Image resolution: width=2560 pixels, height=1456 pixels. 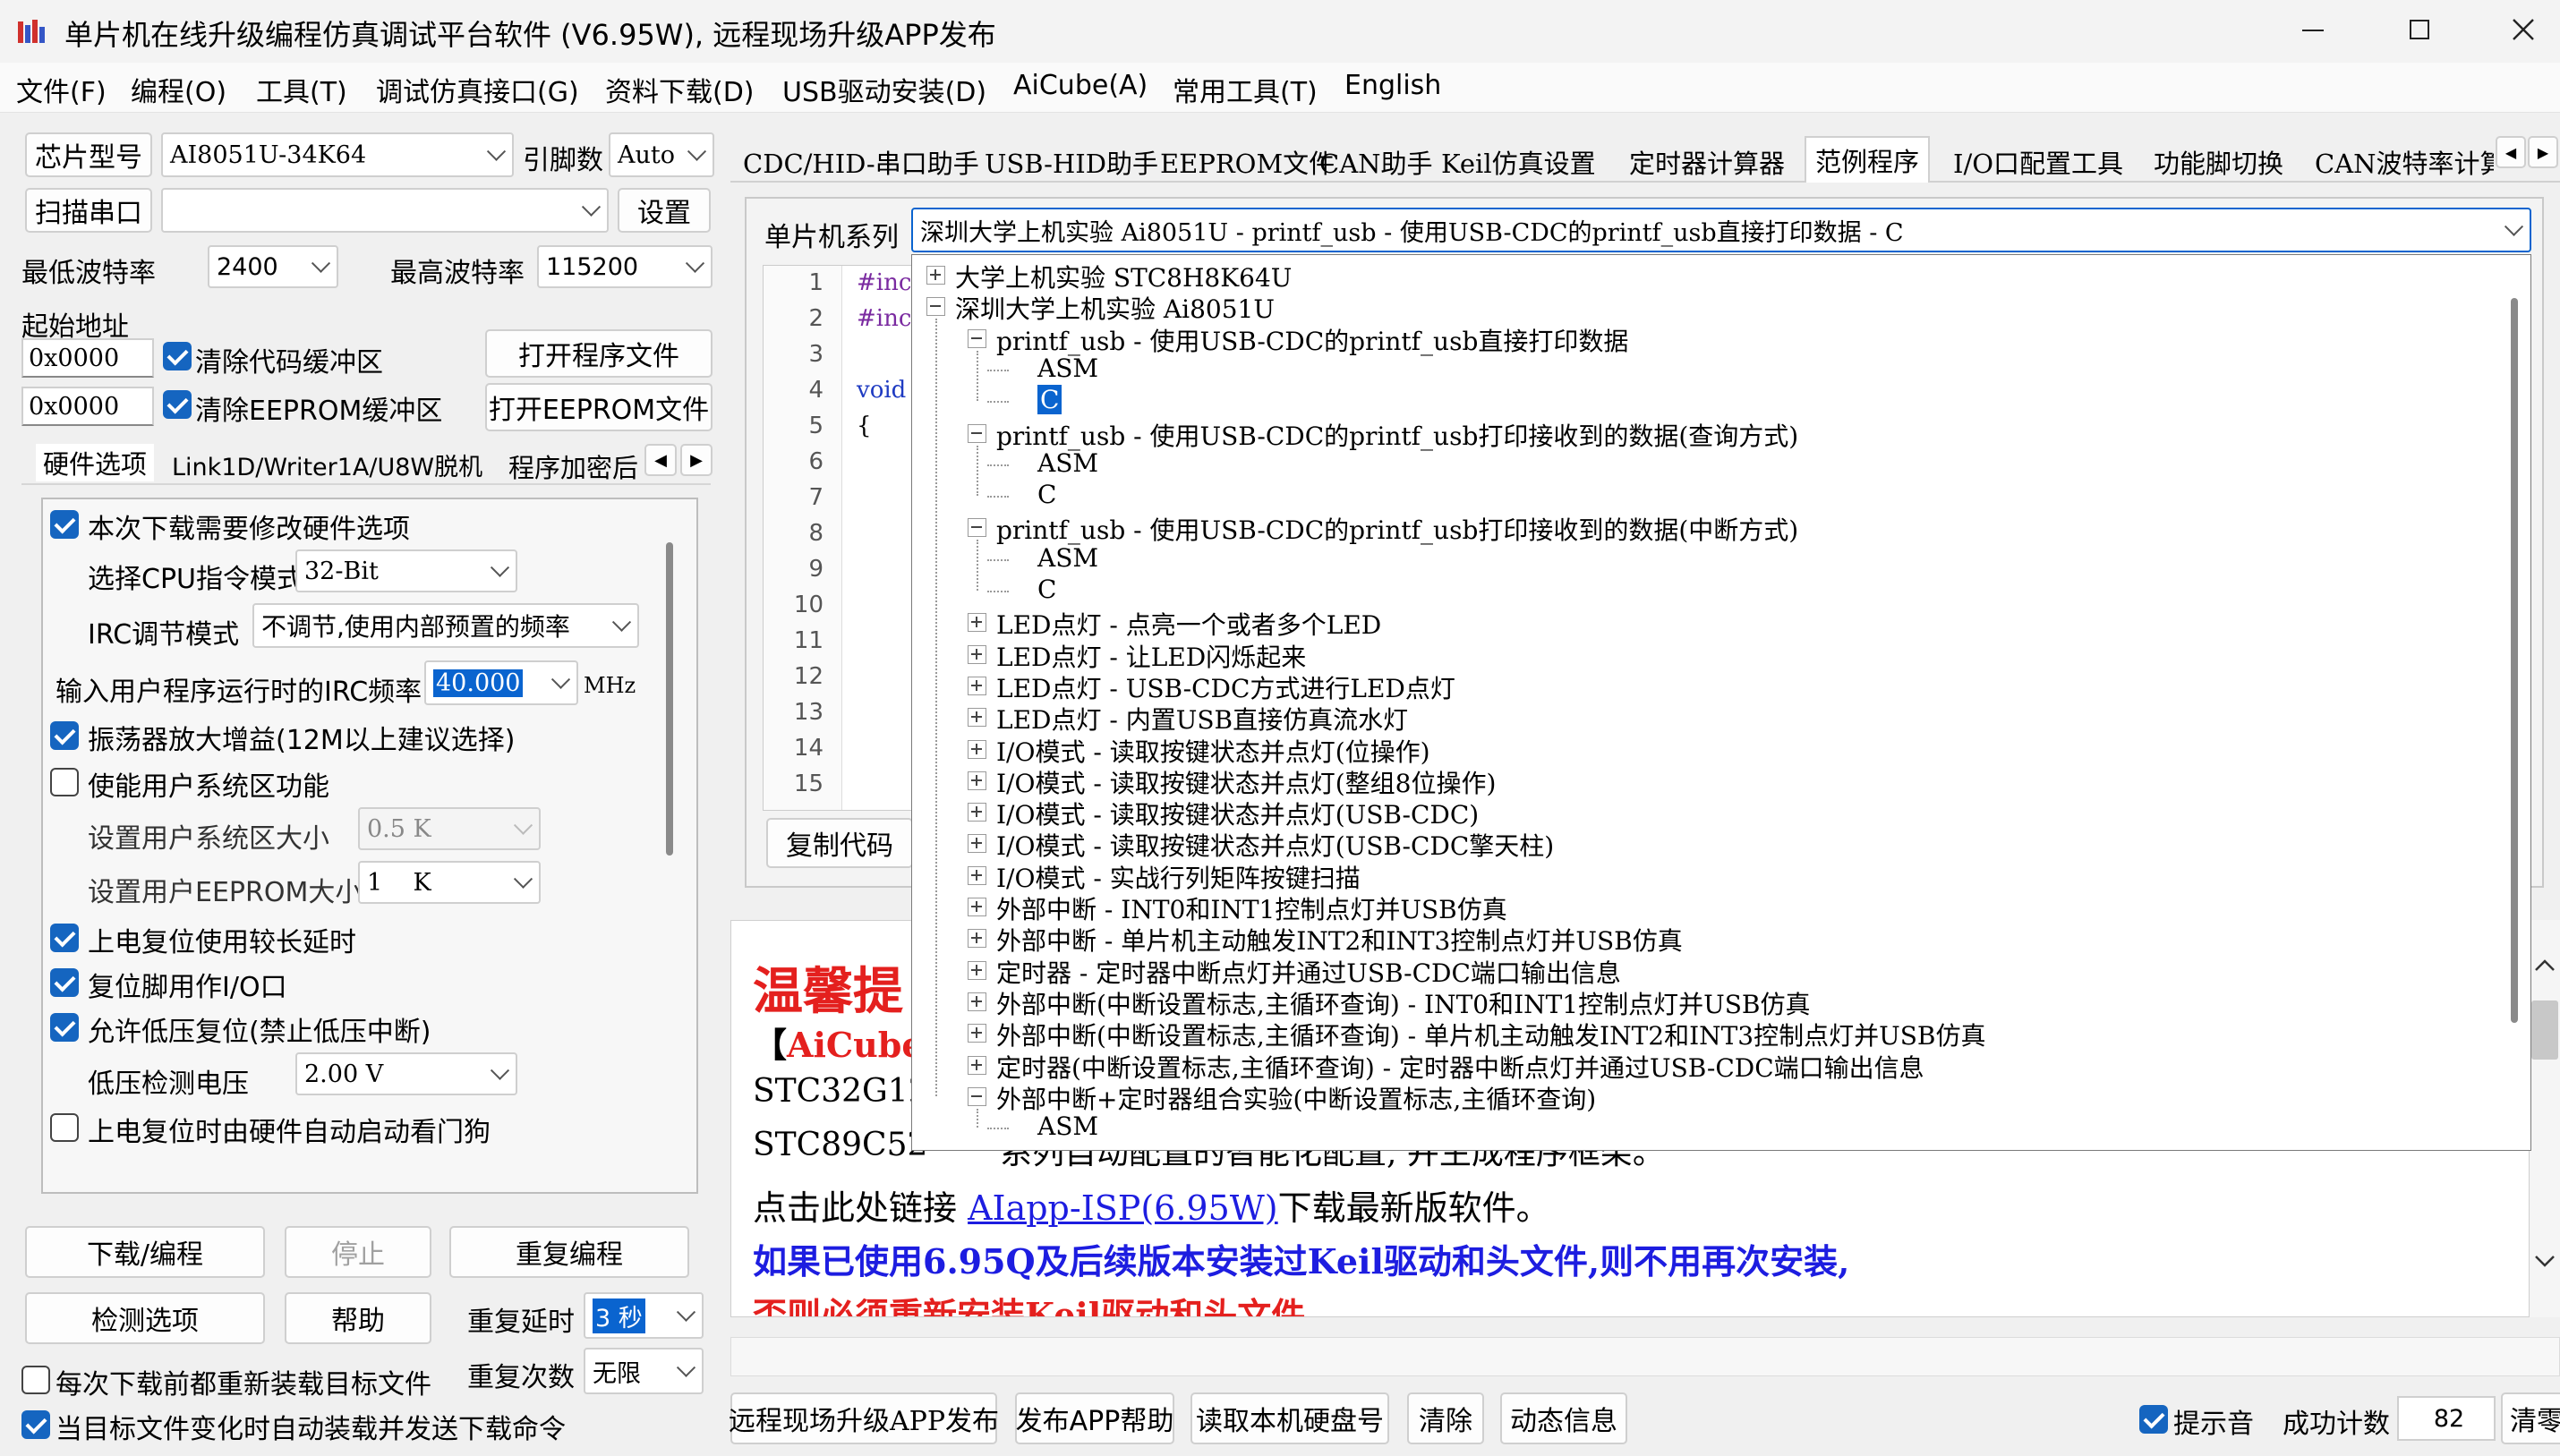 I want to click on dynamic-info-button: 动态信息, so click(x=1563, y=1418).